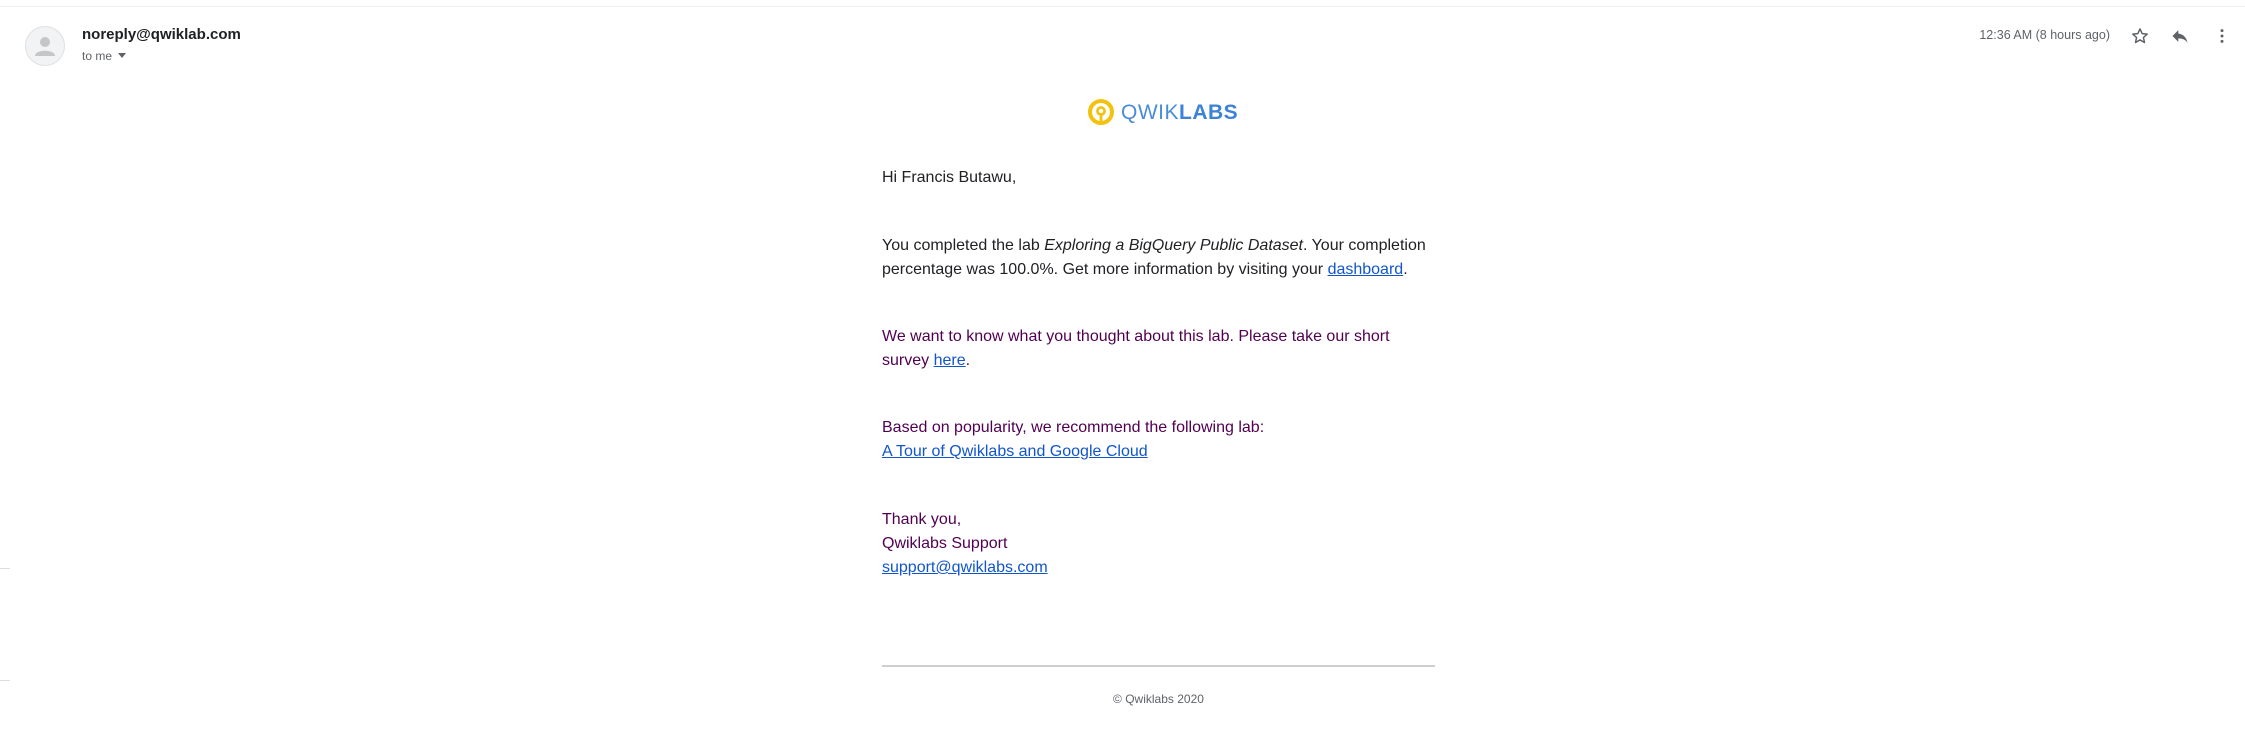 This screenshot has width=2245, height=741. I want to click on recommended-lab-link: A Tour of Qwiklabs and Google Cloud, so click(1015, 451).